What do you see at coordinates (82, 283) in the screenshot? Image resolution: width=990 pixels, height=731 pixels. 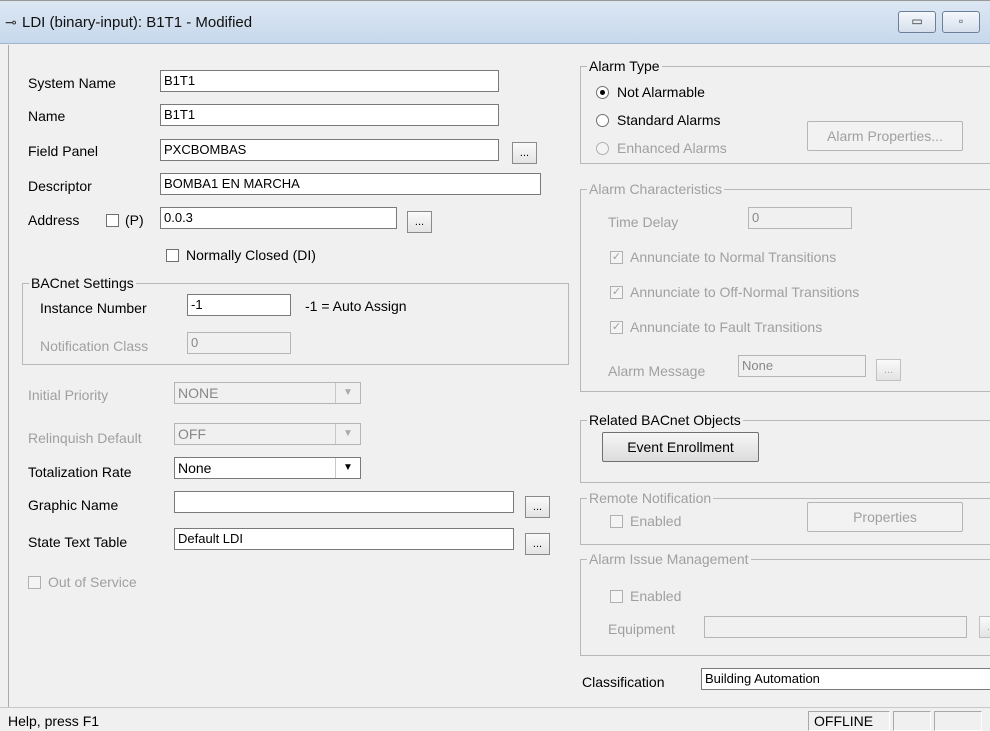 I see `bacnet-settings-title: BACnet Settings` at bounding box center [82, 283].